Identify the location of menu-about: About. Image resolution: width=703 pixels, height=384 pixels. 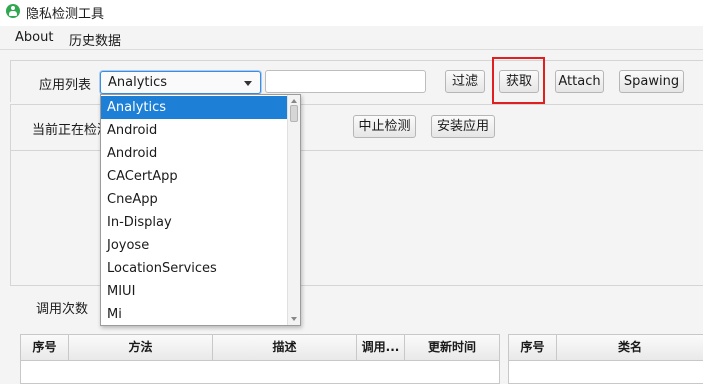
(34, 37).